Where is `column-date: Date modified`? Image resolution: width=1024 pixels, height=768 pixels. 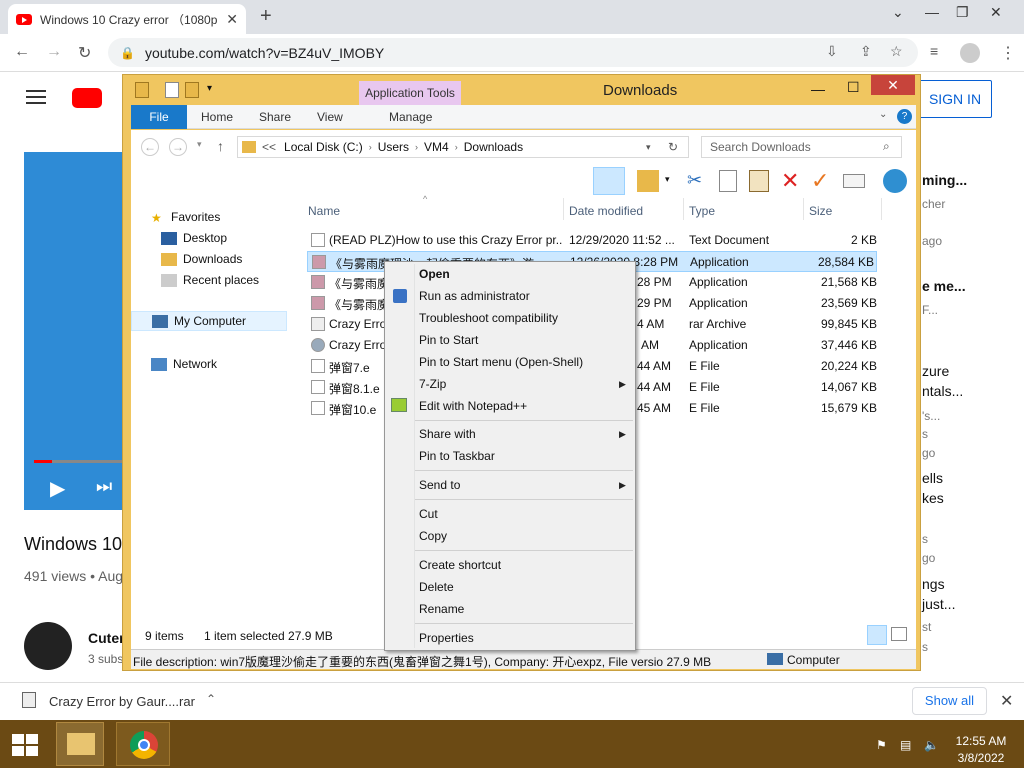 column-date: Date modified is located at coordinates (606, 211).